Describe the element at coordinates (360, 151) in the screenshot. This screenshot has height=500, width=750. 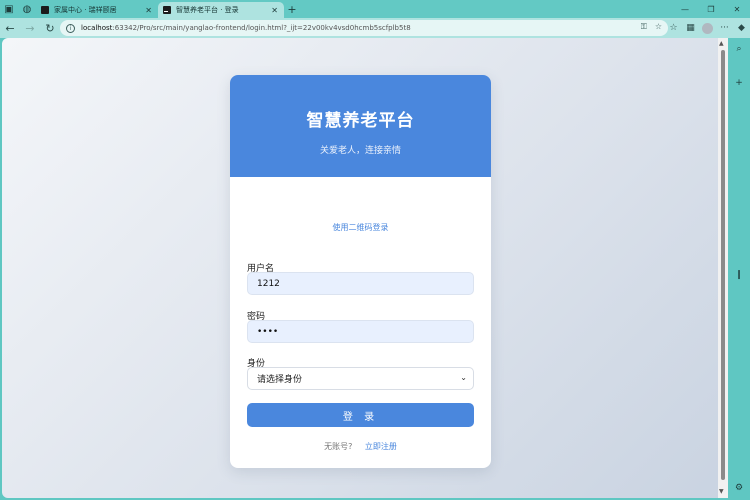
I see `page-subtitle: 关爱老人，连接亲情` at that location.